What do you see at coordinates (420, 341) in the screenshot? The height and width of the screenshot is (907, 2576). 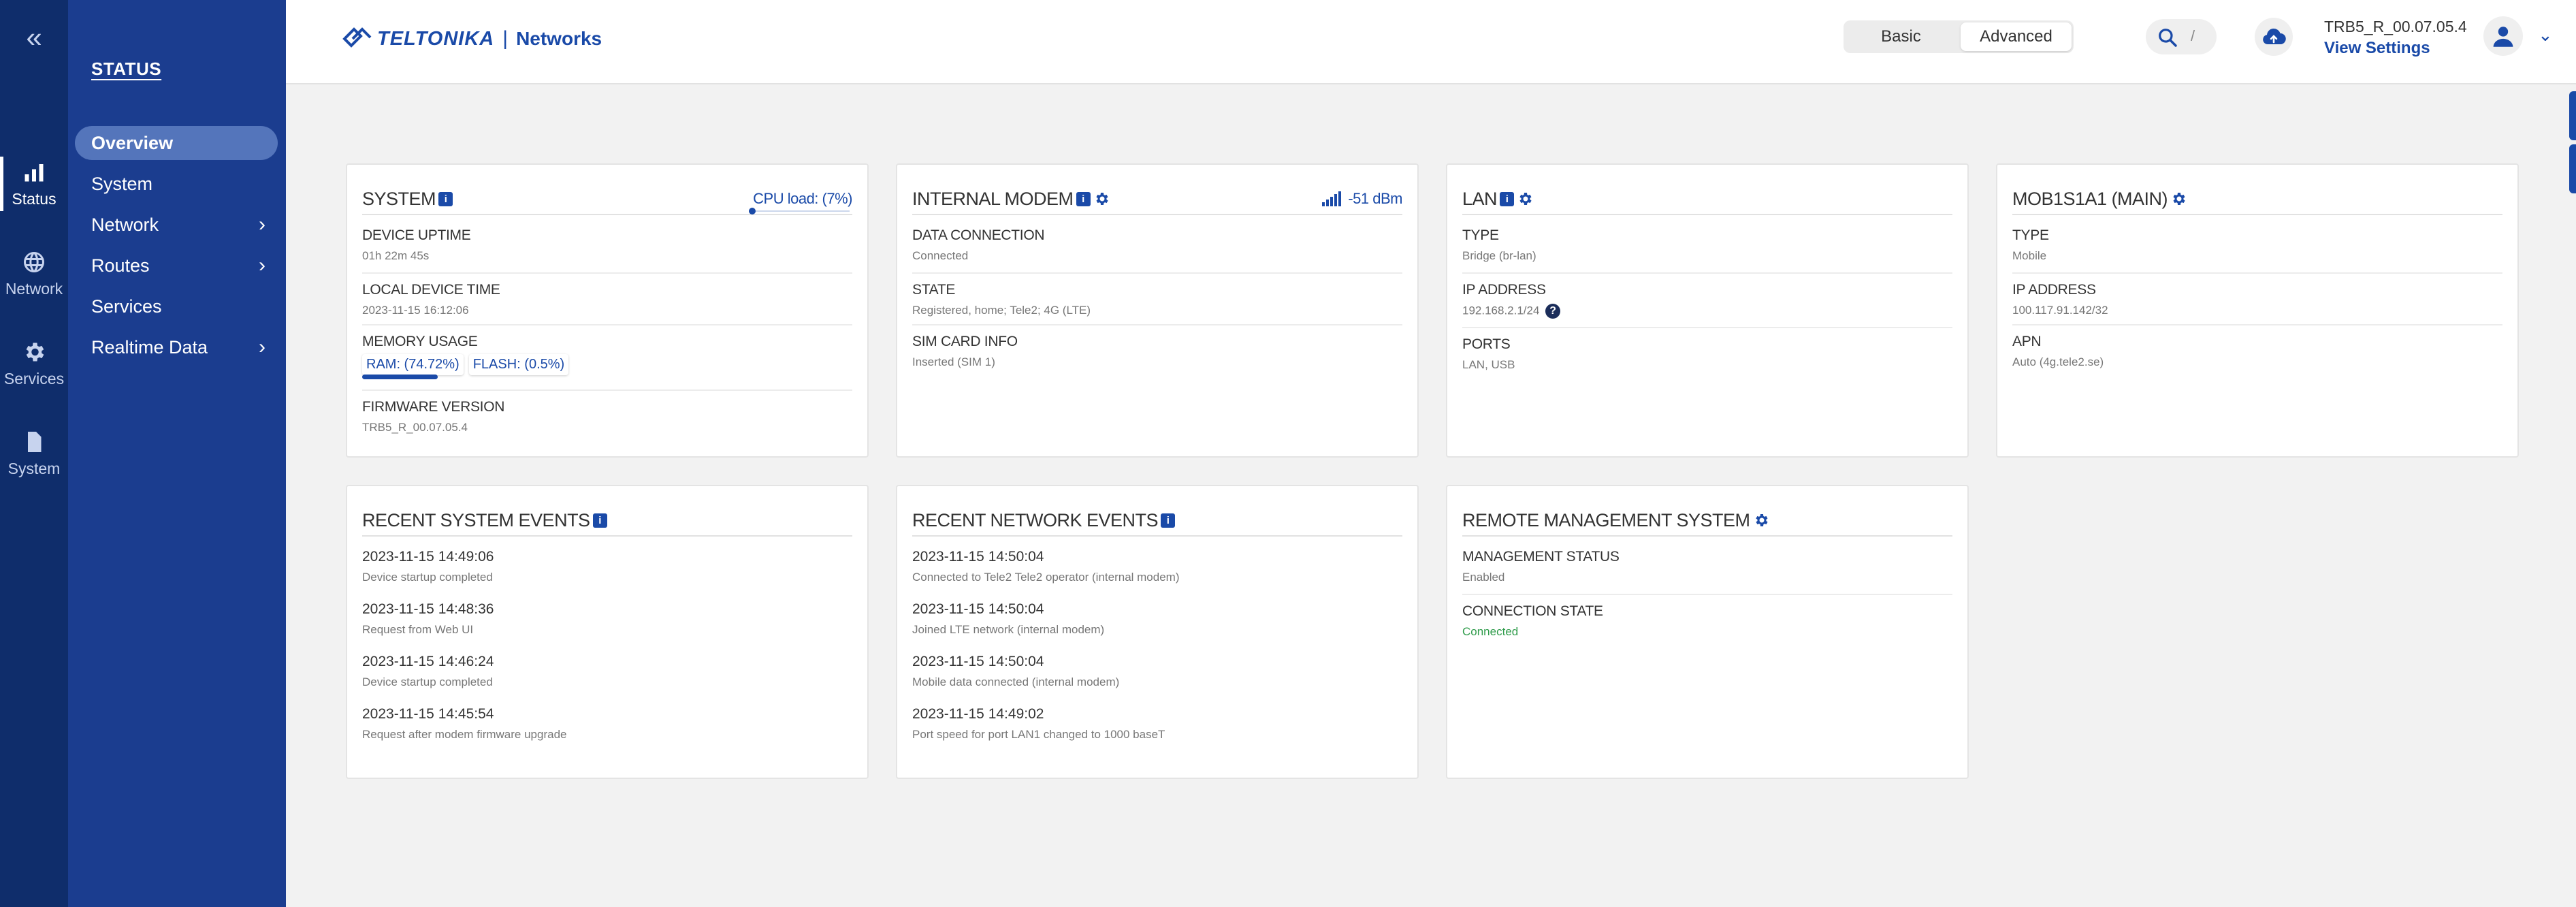 I see `field-label: MEMORY USAGE` at bounding box center [420, 341].